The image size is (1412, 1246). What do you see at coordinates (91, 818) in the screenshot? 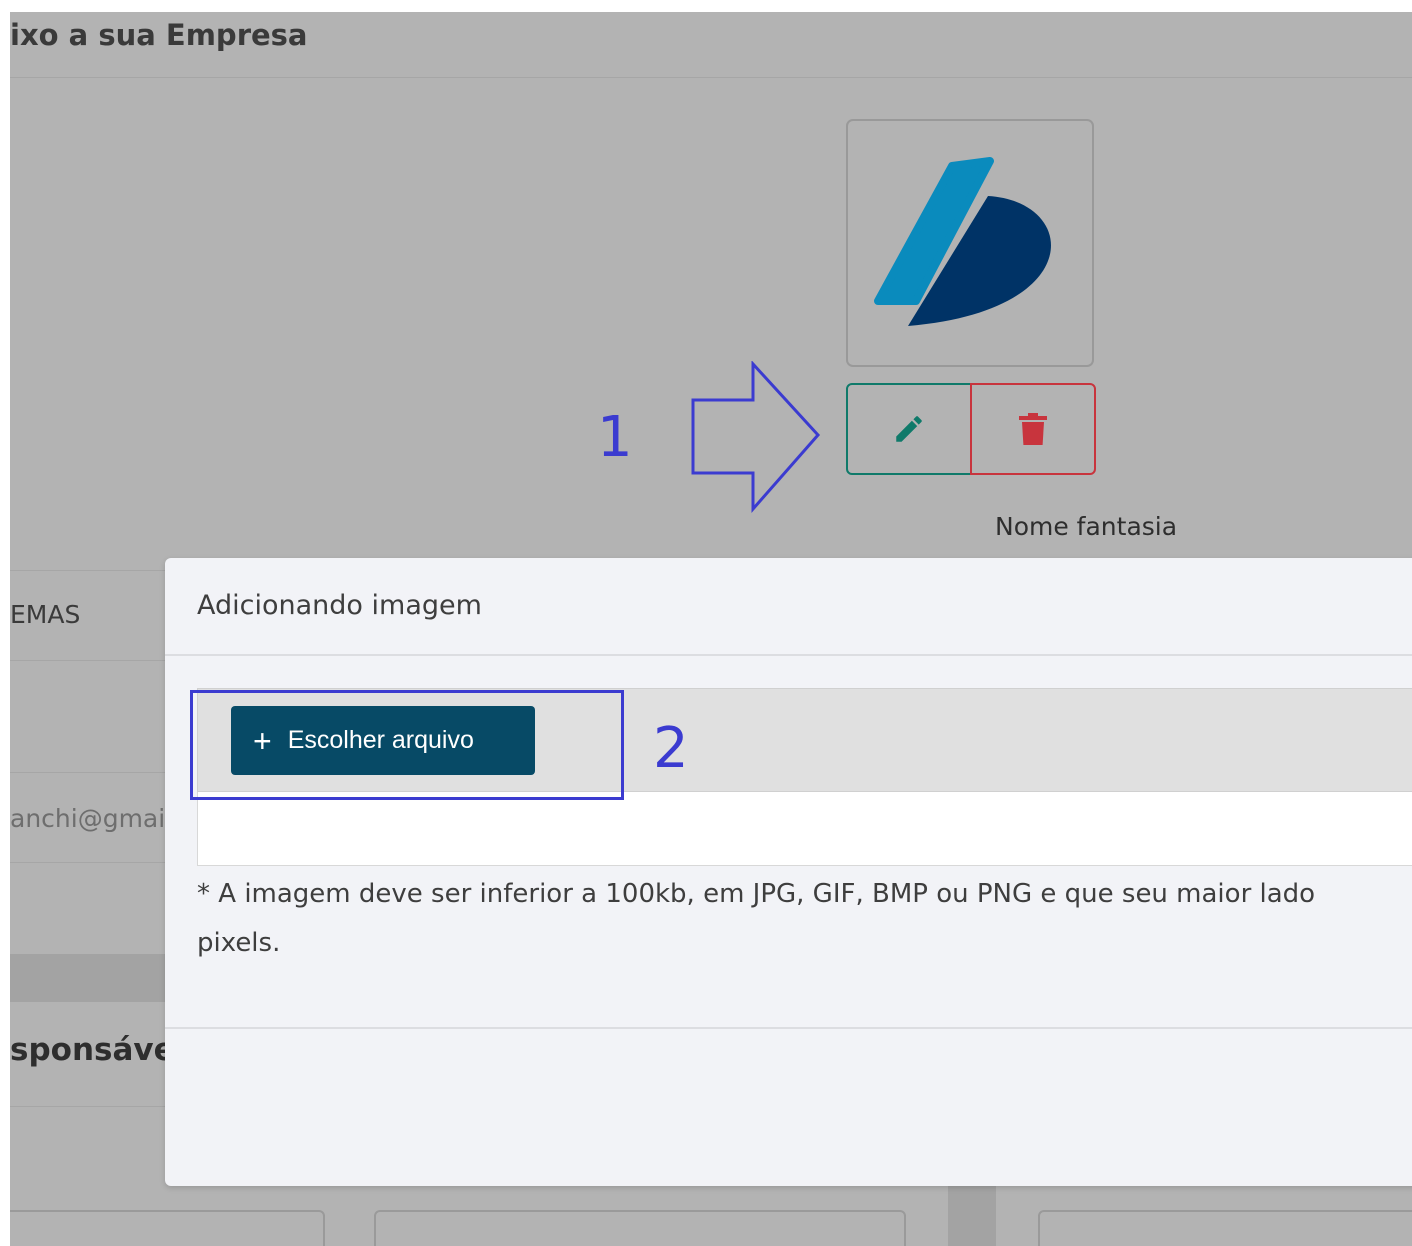
I see `email-field-value: anchi@gmail` at bounding box center [91, 818].